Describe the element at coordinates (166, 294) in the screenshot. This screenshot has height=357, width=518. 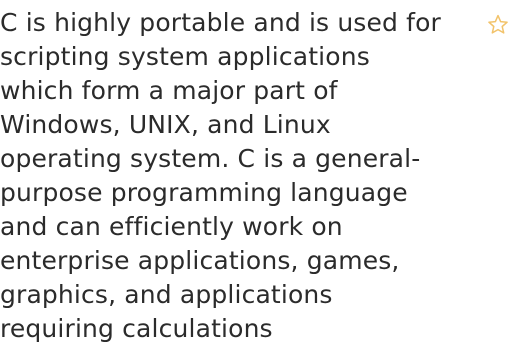
I see `paragraph-line: graphics, and applications` at that location.